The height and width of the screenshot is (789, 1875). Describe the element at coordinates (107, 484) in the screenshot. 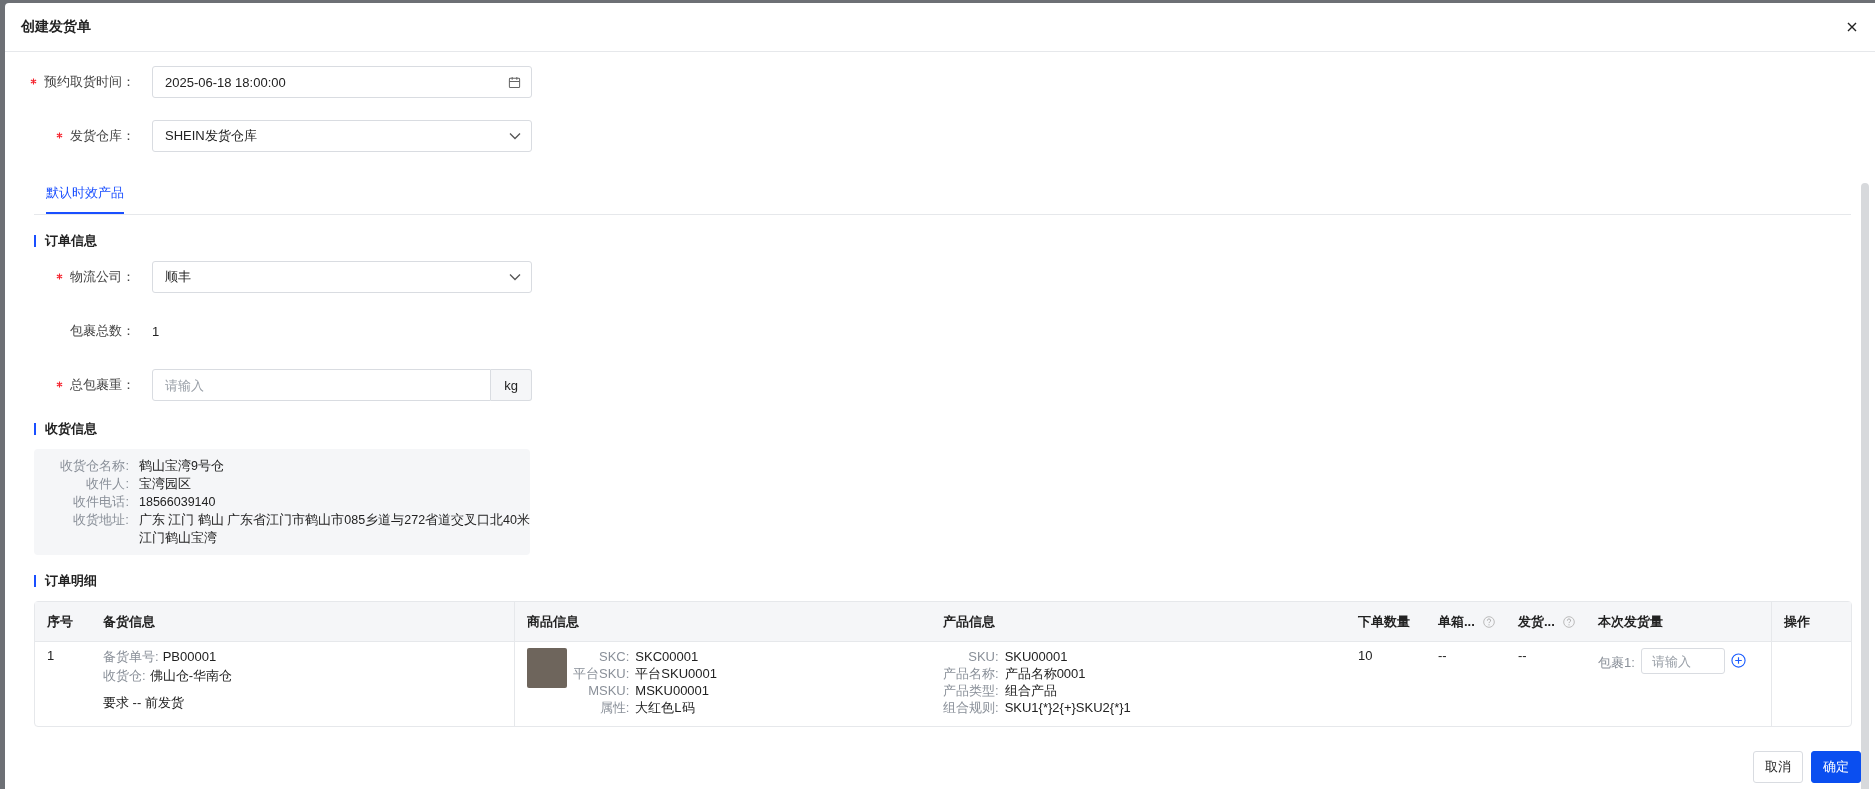

I see `info-label: 收件人:` at that location.